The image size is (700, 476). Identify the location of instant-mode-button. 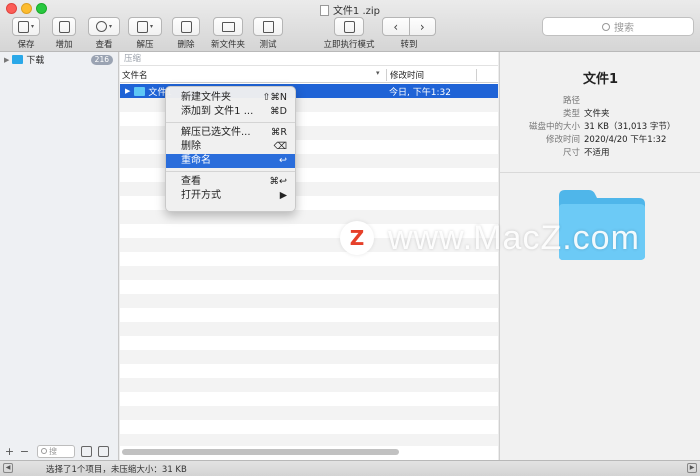
(349, 26).